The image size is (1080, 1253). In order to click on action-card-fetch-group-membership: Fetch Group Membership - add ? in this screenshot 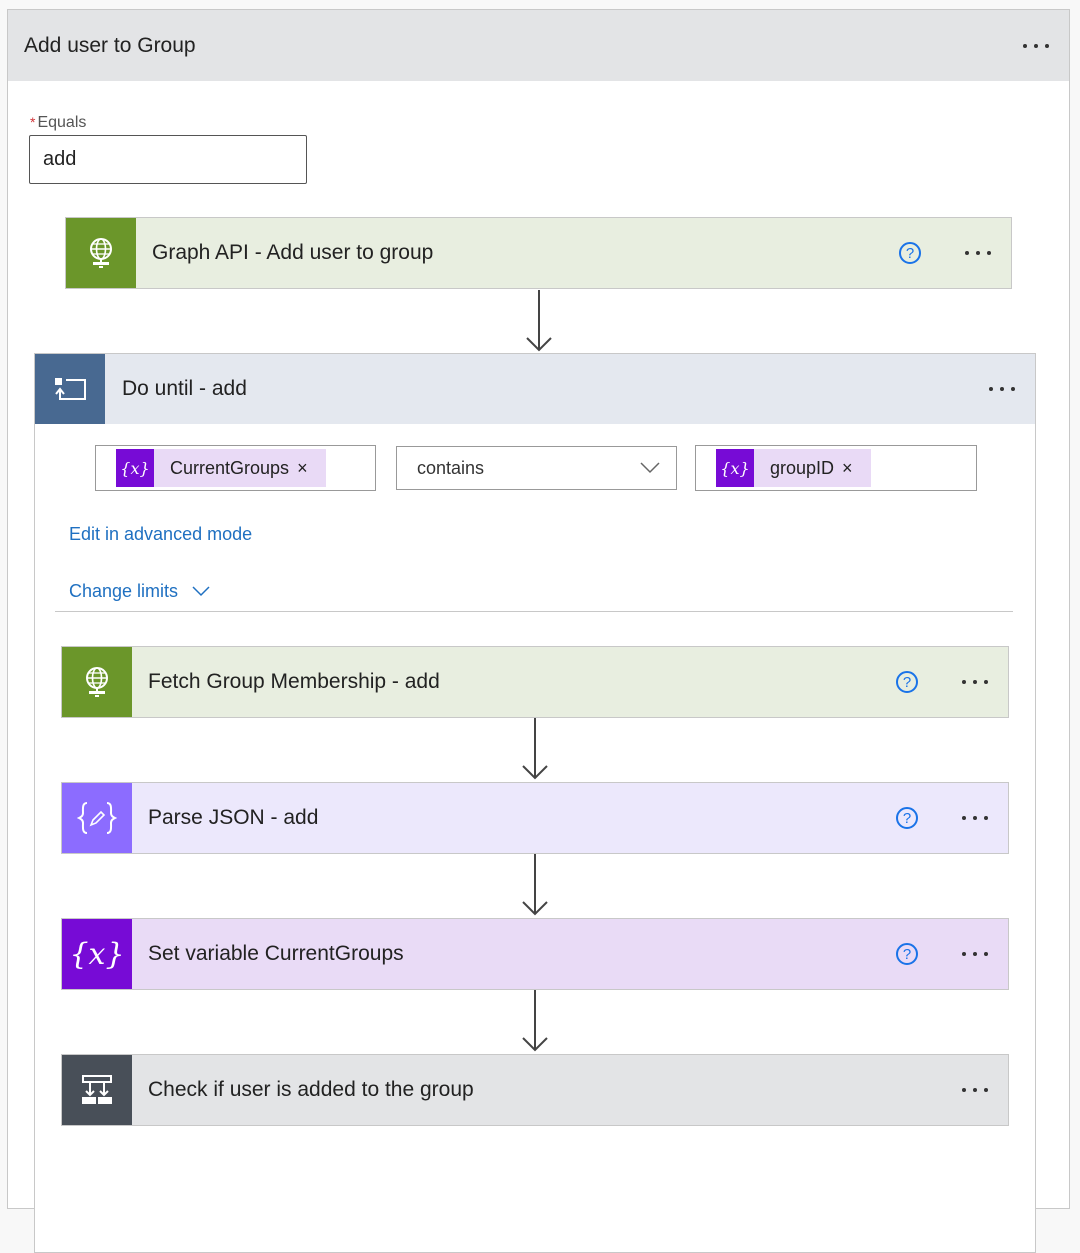, I will do `click(535, 682)`.